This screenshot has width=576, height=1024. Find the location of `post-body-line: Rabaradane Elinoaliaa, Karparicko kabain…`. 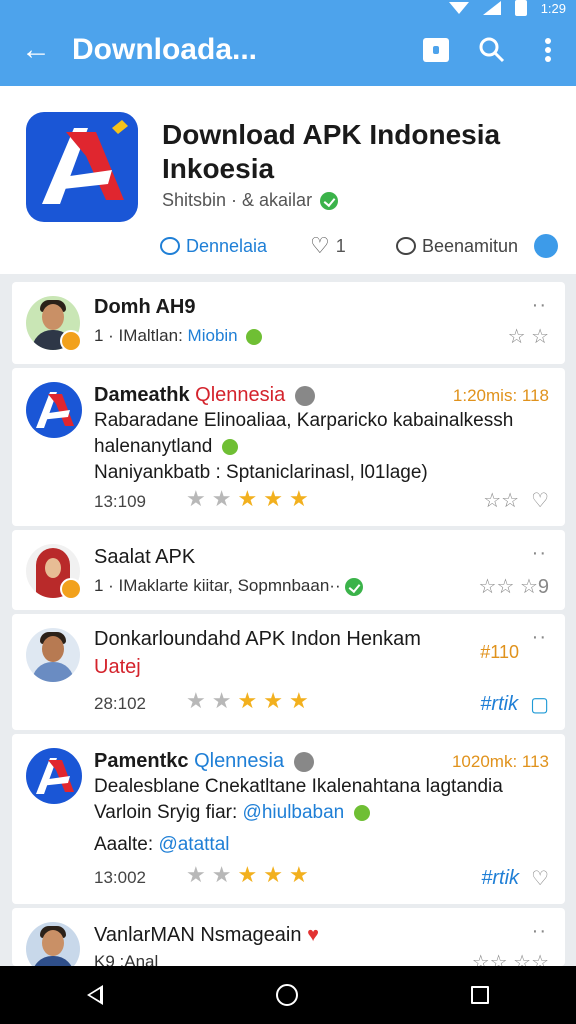

post-body-line: Rabaradane Elinoaliaa, Karparicko kabain… is located at coordinates (304, 420).